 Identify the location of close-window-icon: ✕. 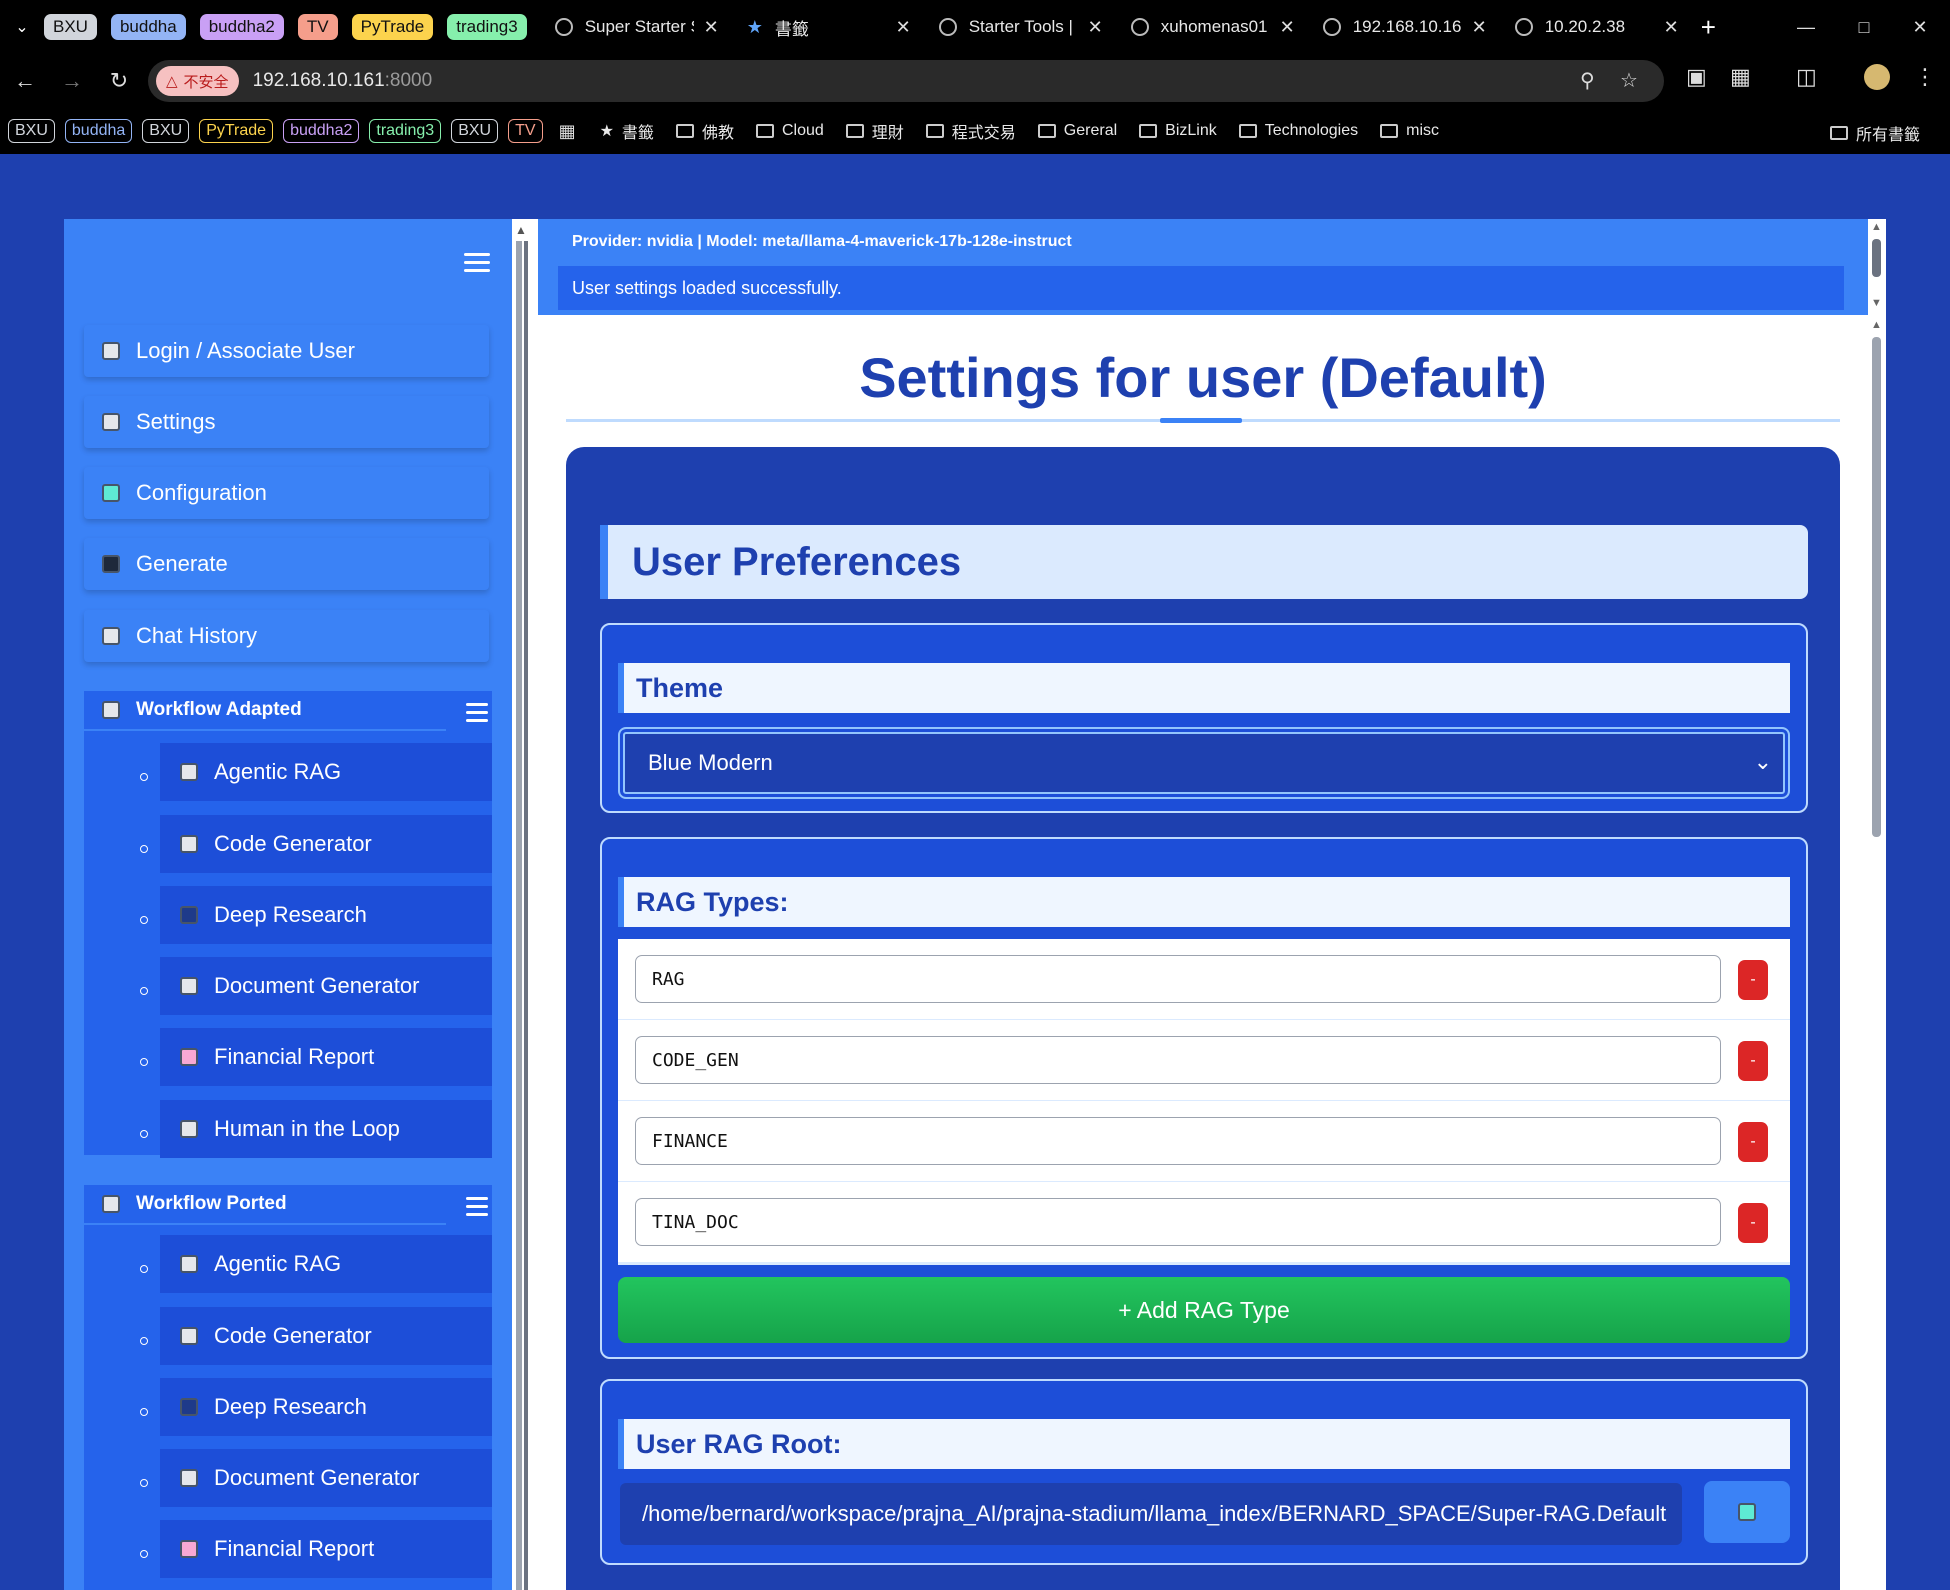
(1920, 27).